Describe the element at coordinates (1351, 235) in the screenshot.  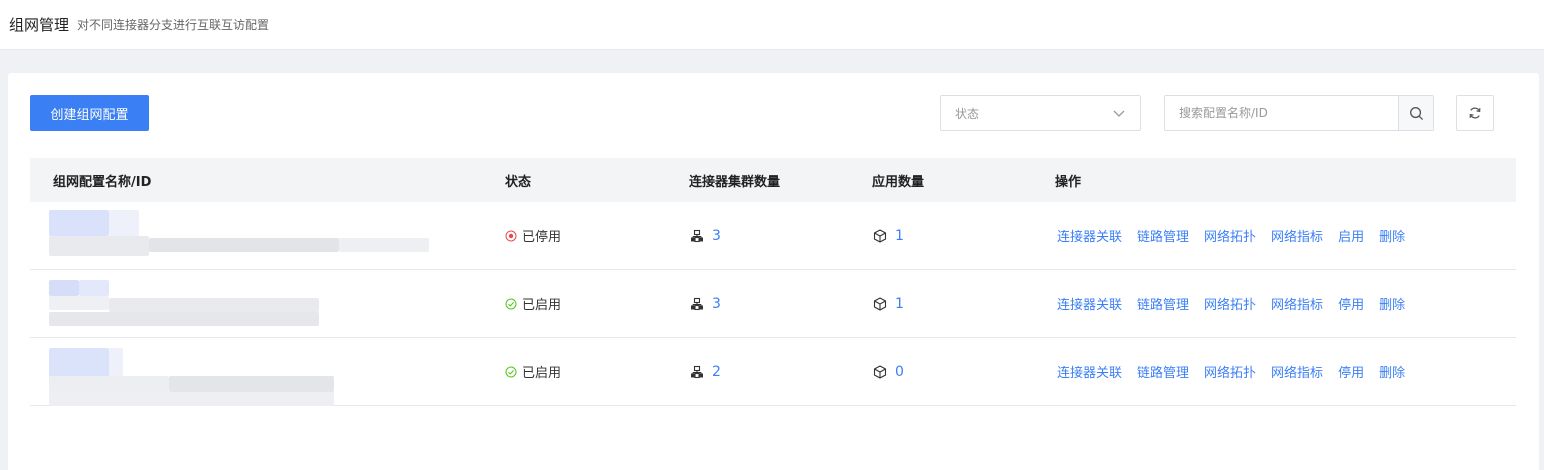
I see `toggle-status-link: 启用` at that location.